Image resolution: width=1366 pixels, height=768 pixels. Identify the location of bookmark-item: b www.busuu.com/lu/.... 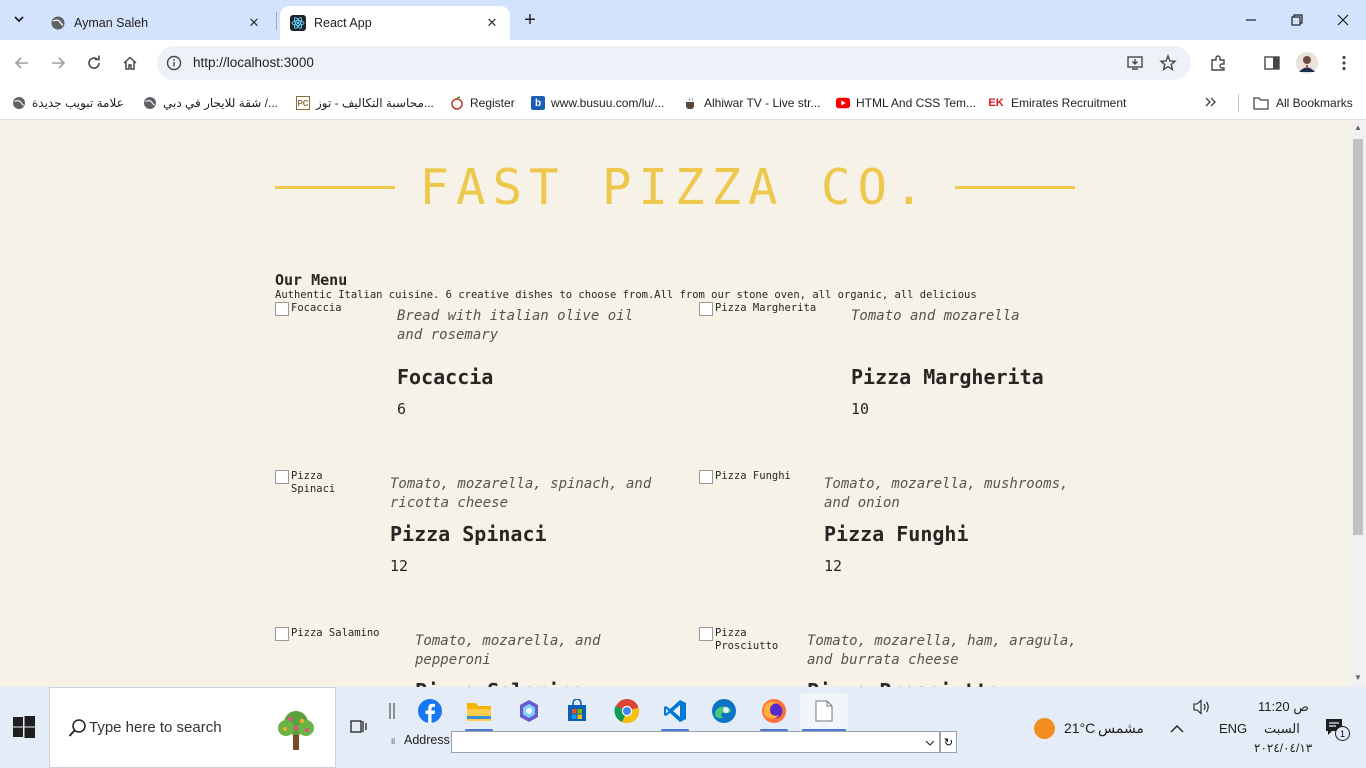
(597, 103).